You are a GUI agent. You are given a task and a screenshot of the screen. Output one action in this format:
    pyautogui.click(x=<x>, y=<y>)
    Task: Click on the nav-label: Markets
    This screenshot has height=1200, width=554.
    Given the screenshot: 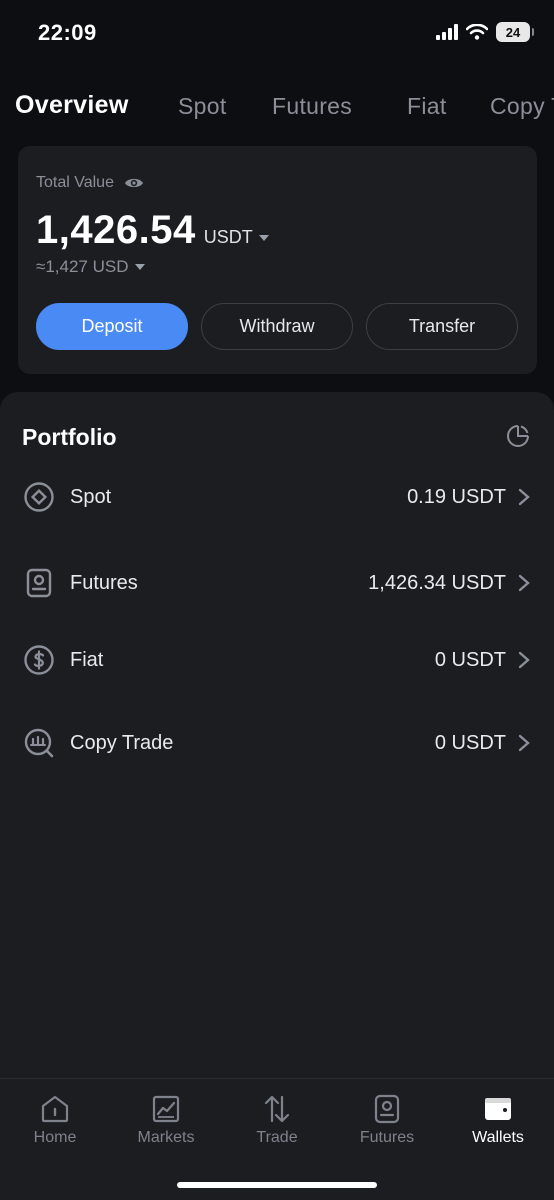 What is the action you would take?
    pyautogui.click(x=166, y=1137)
    